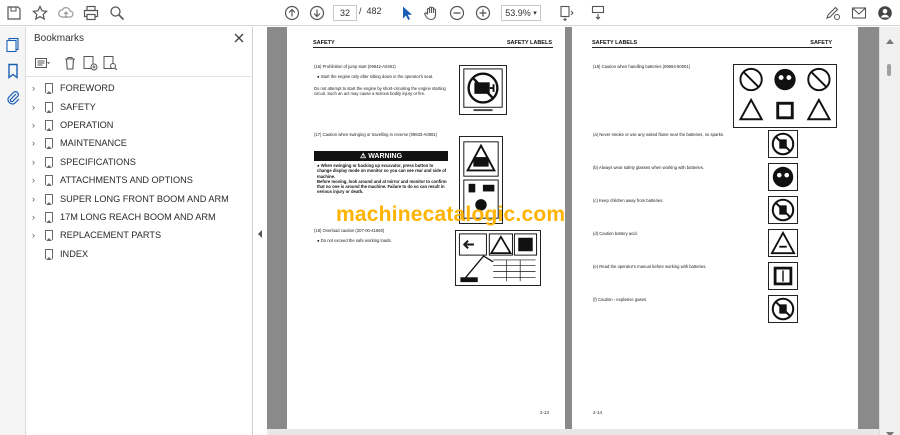 Image resolution: width=900 pixels, height=435 pixels. What do you see at coordinates (833, 13) in the screenshot?
I see `sign-pen-icon` at bounding box center [833, 13].